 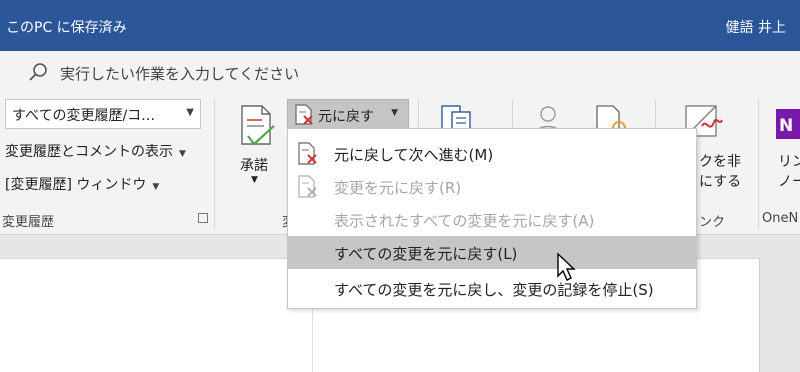 I want to click on svg-text: N, so click(x=786, y=126).